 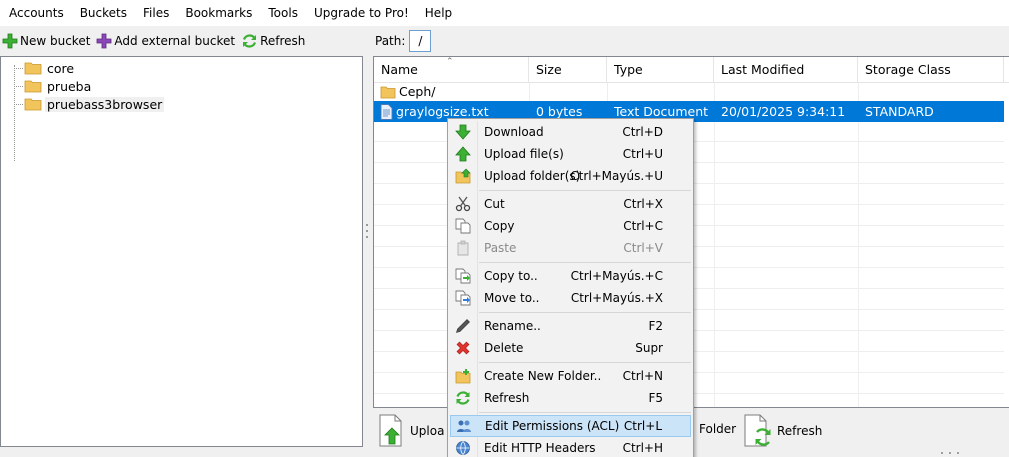 I want to click on tree-item-core: core, so click(x=45, y=68).